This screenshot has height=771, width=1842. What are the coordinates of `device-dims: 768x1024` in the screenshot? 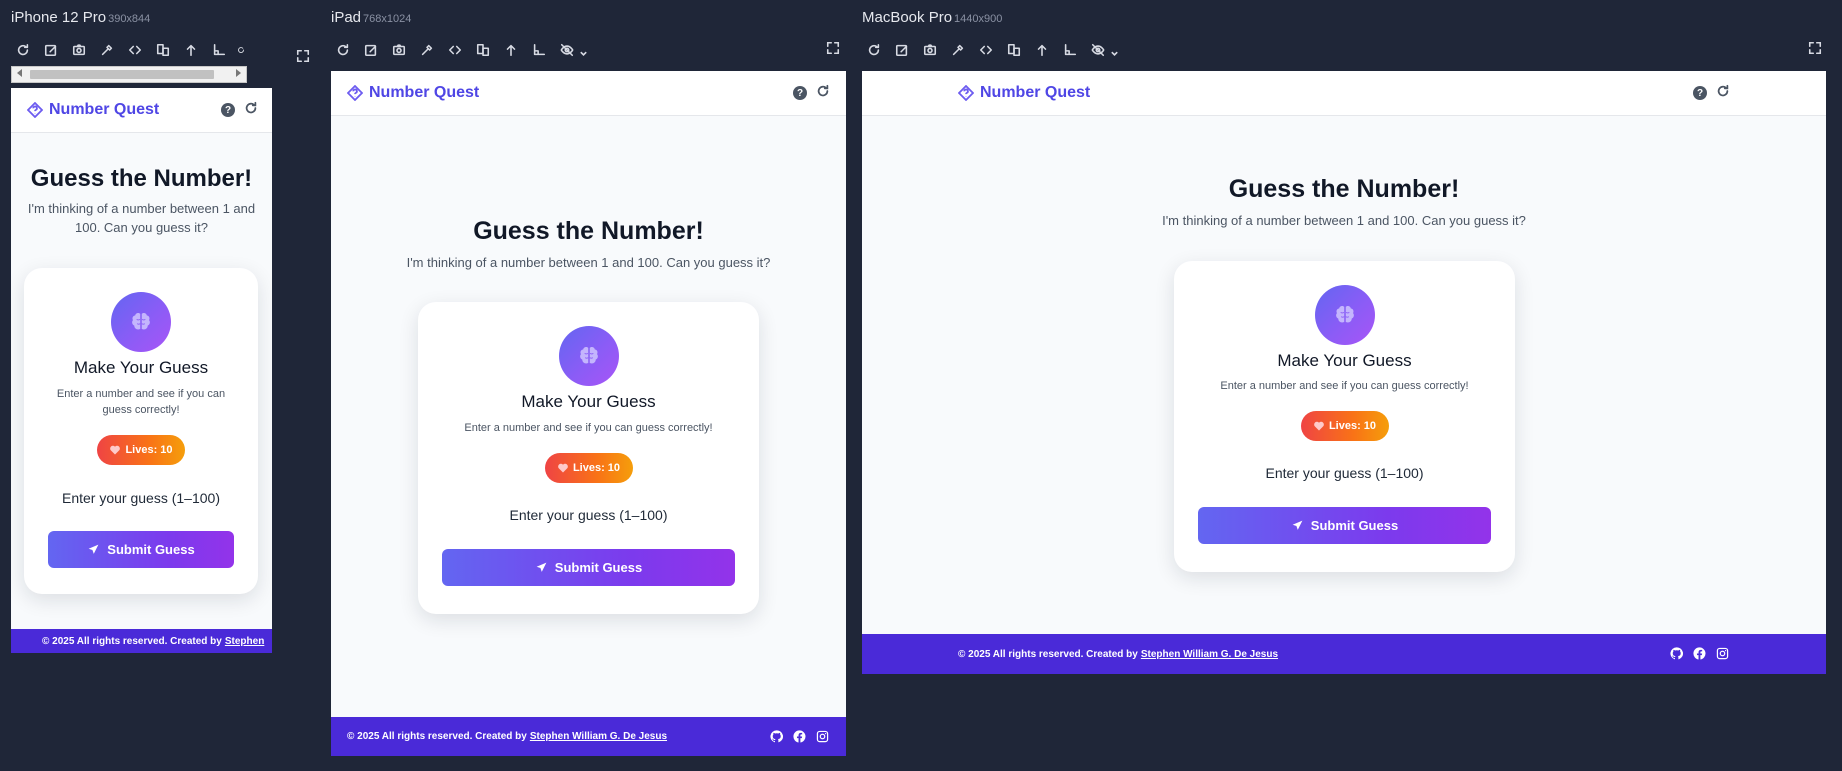 It's located at (387, 19).